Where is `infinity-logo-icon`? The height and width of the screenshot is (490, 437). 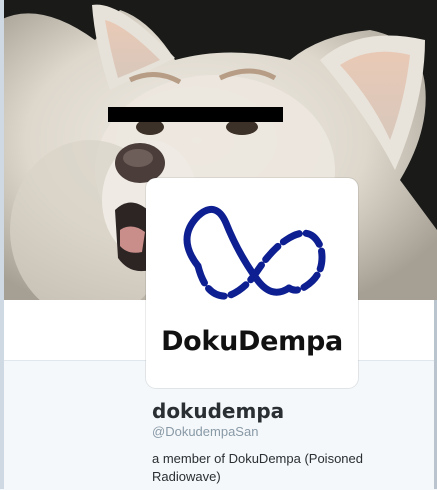
infinity-logo-icon is located at coordinates (254, 252).